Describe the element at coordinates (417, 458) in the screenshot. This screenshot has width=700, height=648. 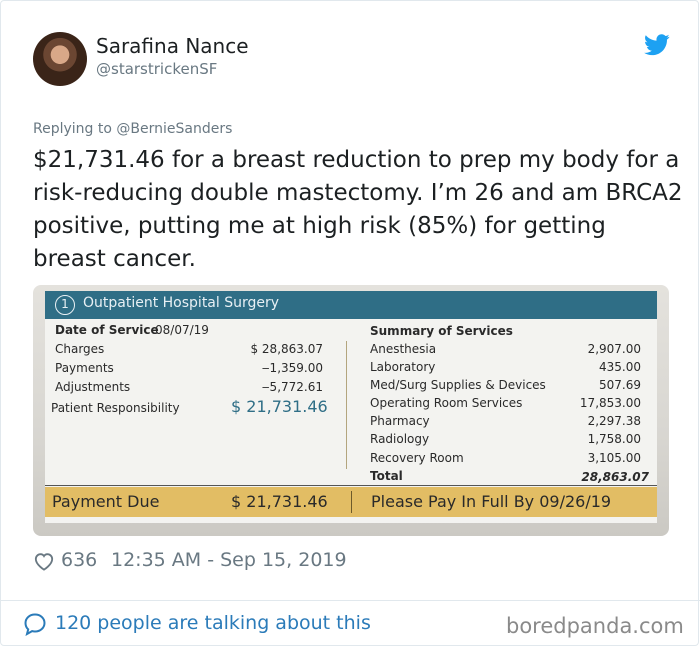
I see `service-label: Recovery Room` at that location.